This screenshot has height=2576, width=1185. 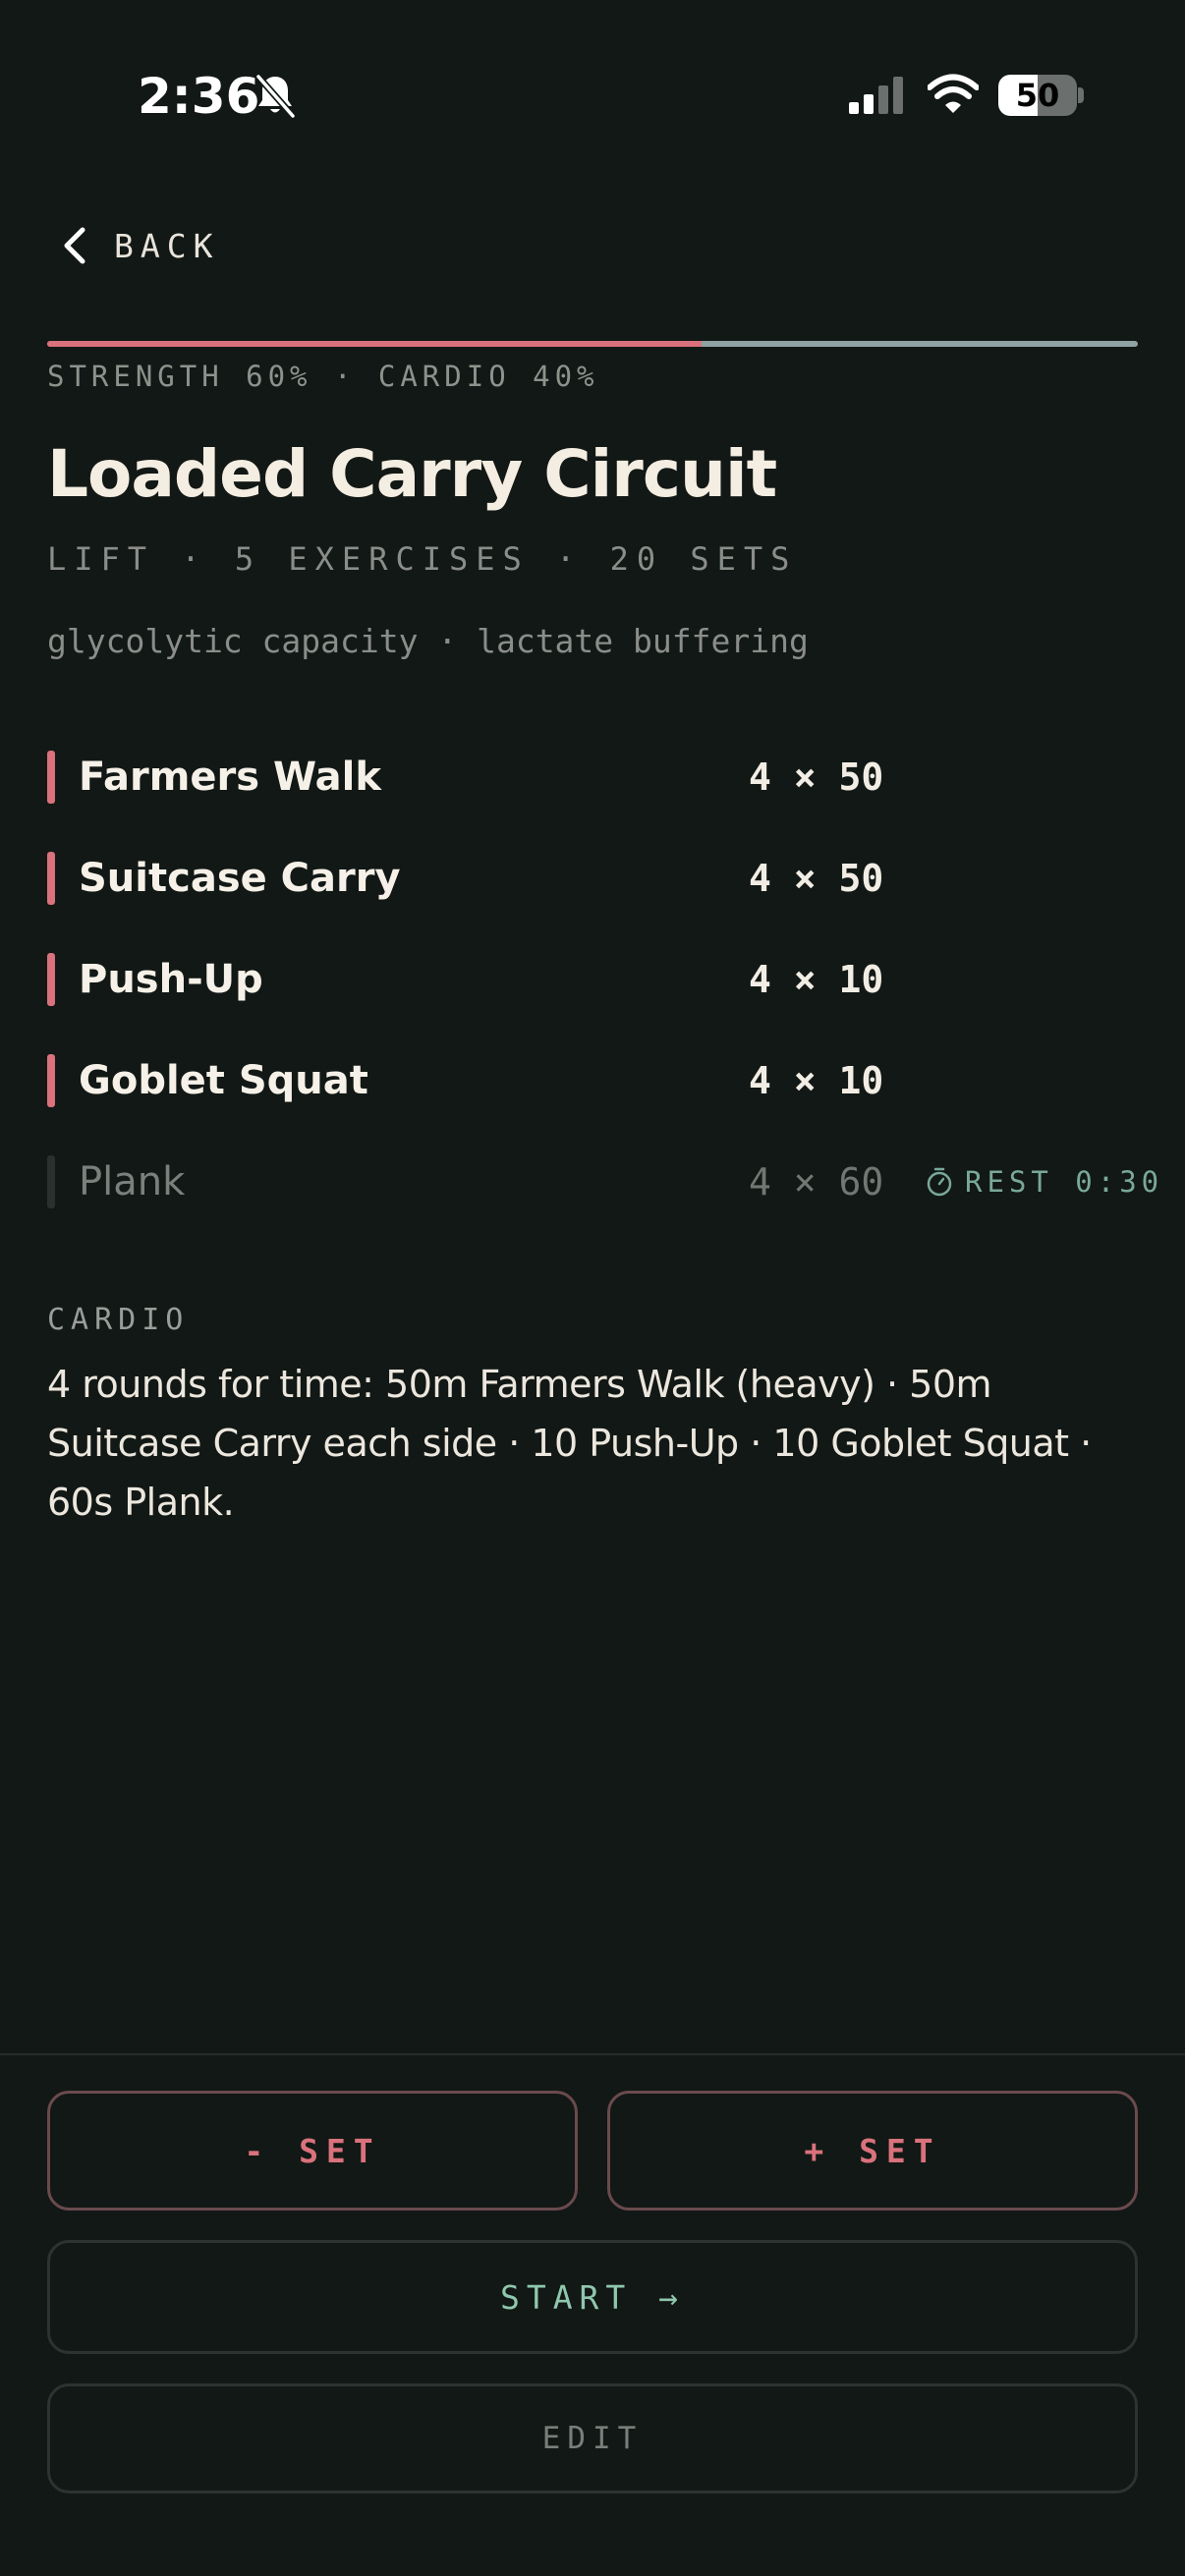 I want to click on exercise-row-push-up: Push-Up 4 × 10, so click(x=616, y=980).